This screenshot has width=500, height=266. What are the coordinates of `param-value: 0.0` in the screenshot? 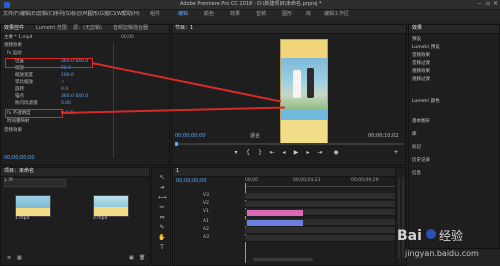 It's located at (64, 90).